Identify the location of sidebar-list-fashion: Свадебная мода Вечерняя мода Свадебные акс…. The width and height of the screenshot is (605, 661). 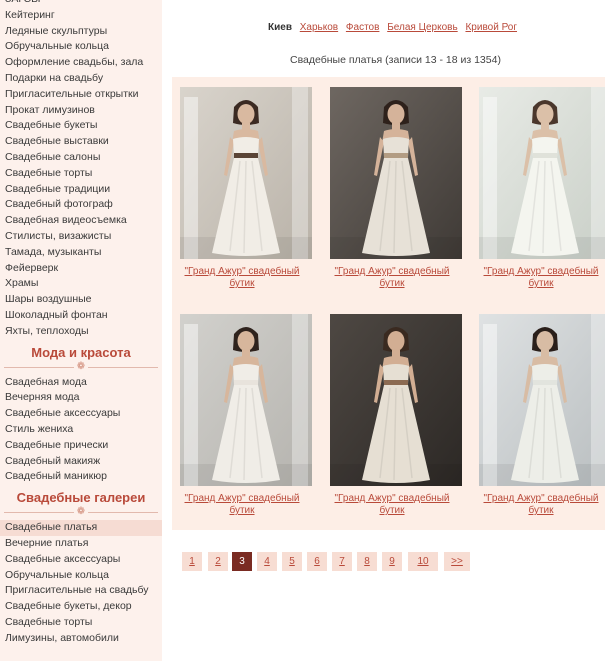
(81, 430).